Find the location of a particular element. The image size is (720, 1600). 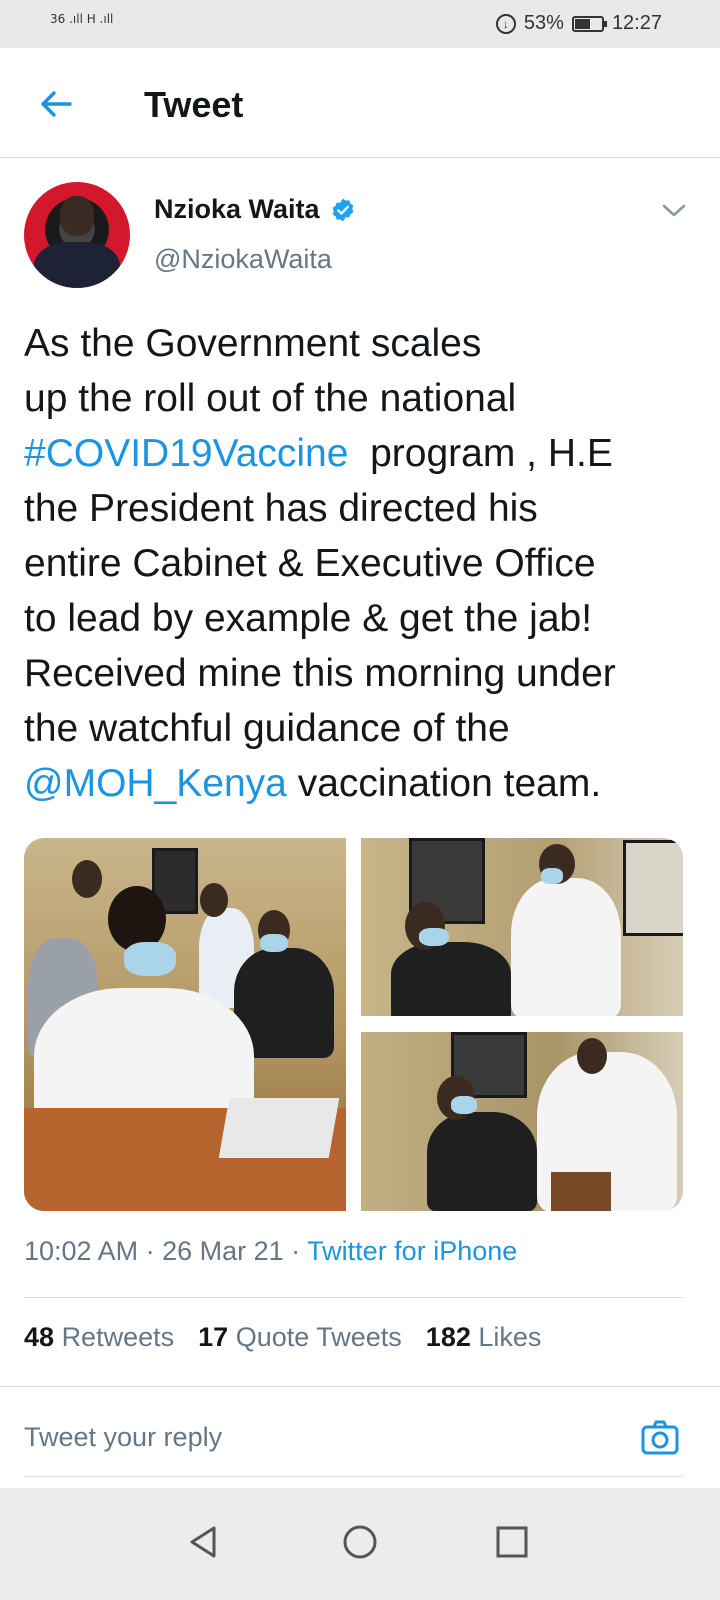

page-title: Tweet is located at coordinates (194, 104).